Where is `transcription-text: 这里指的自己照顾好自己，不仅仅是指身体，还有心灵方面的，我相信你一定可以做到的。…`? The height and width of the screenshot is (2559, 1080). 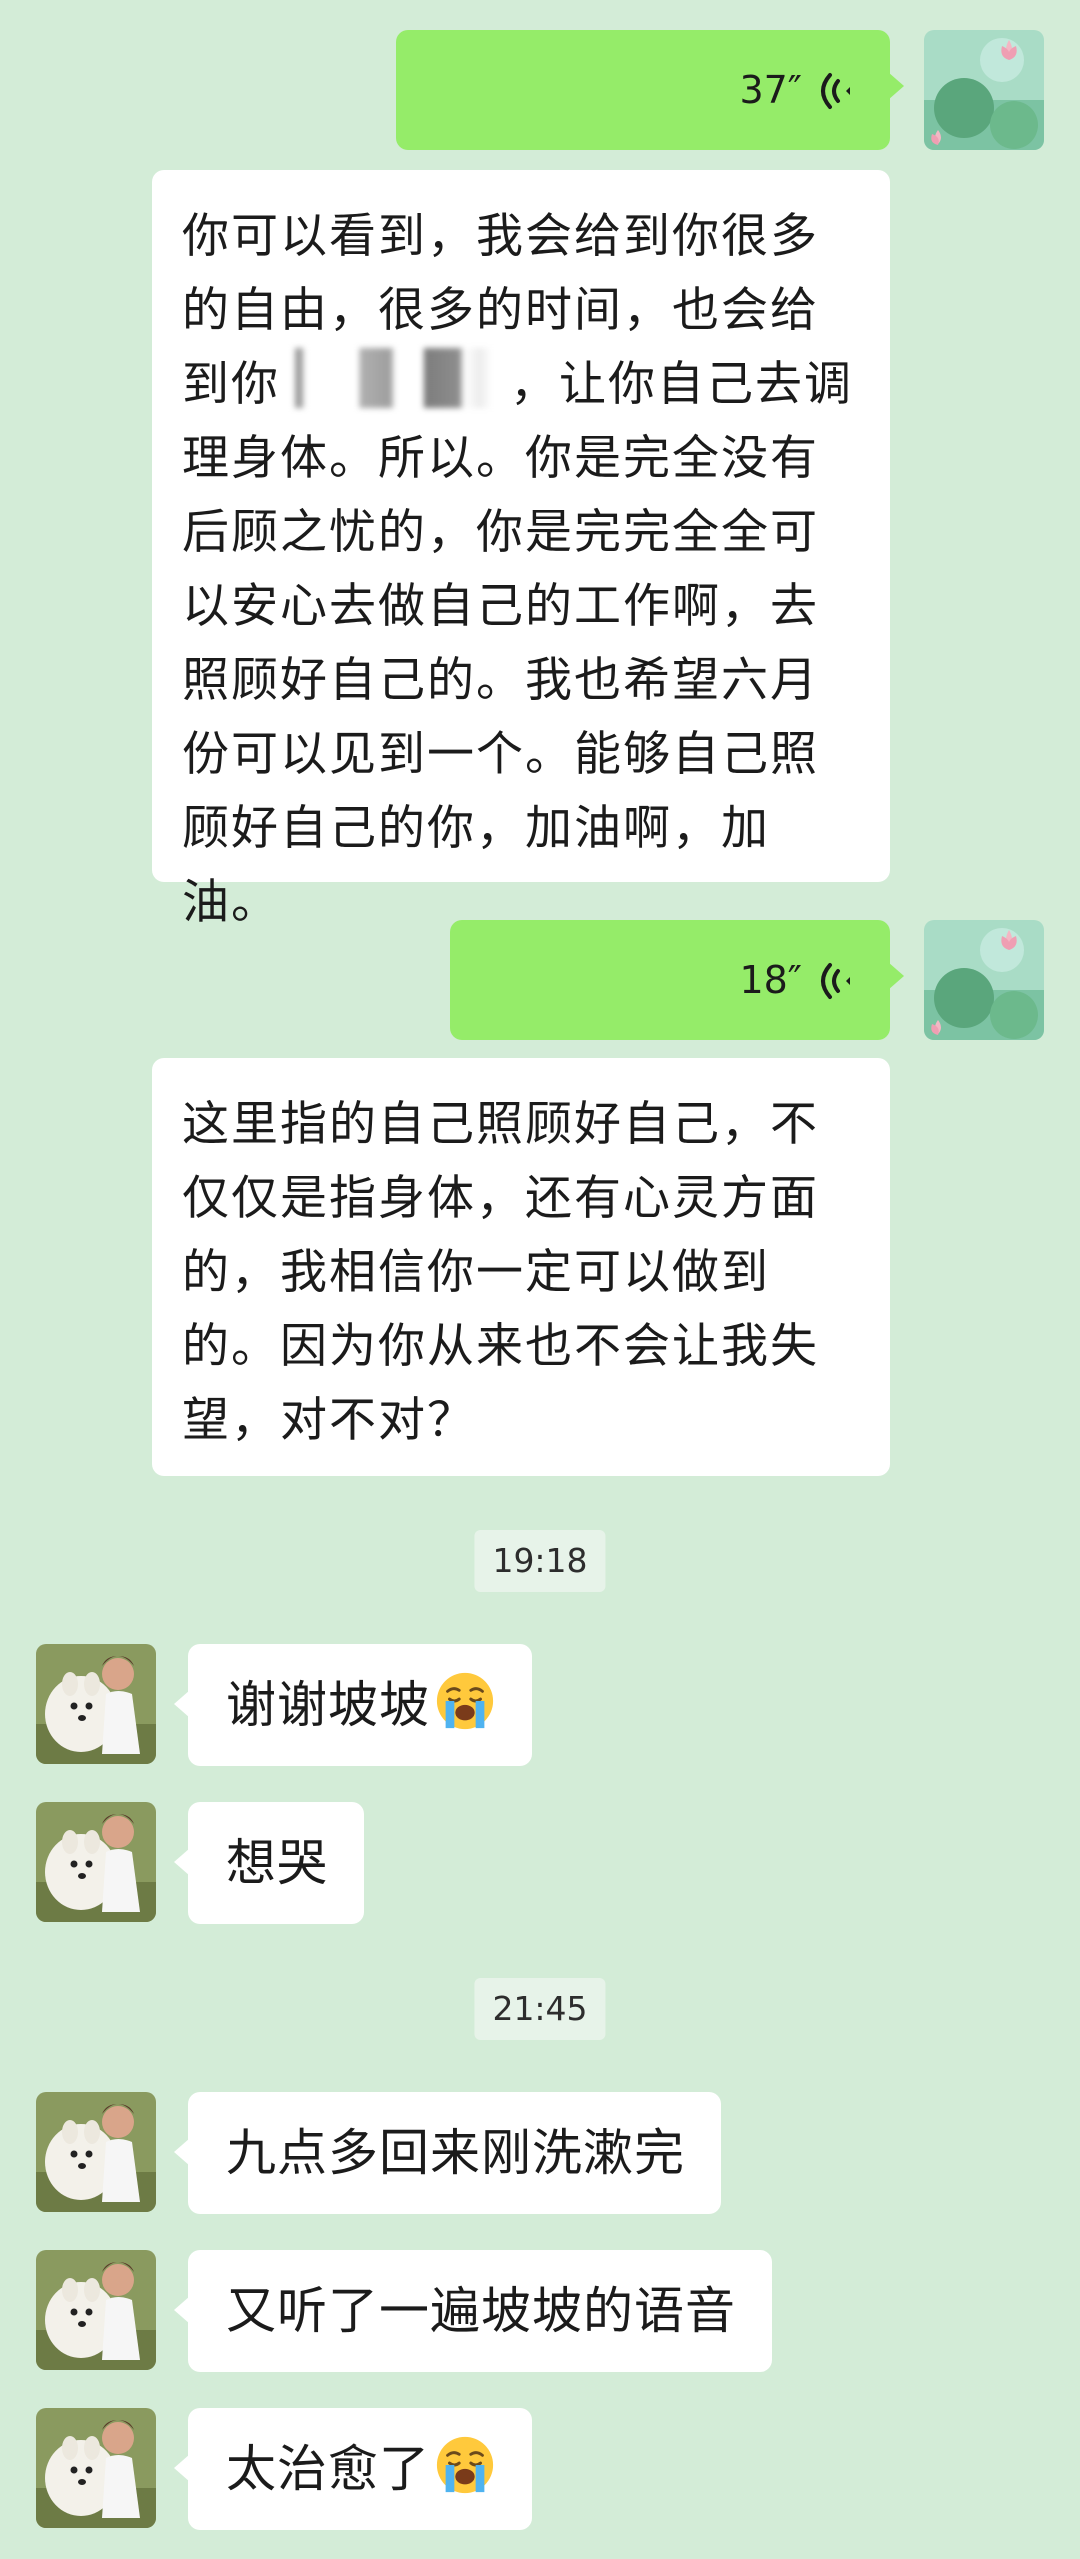
transcription-text: 这里指的自己照顾好自己，不仅仅是指身体，还有心灵方面的，我相信你一定可以做到的。… is located at coordinates (500, 1272).